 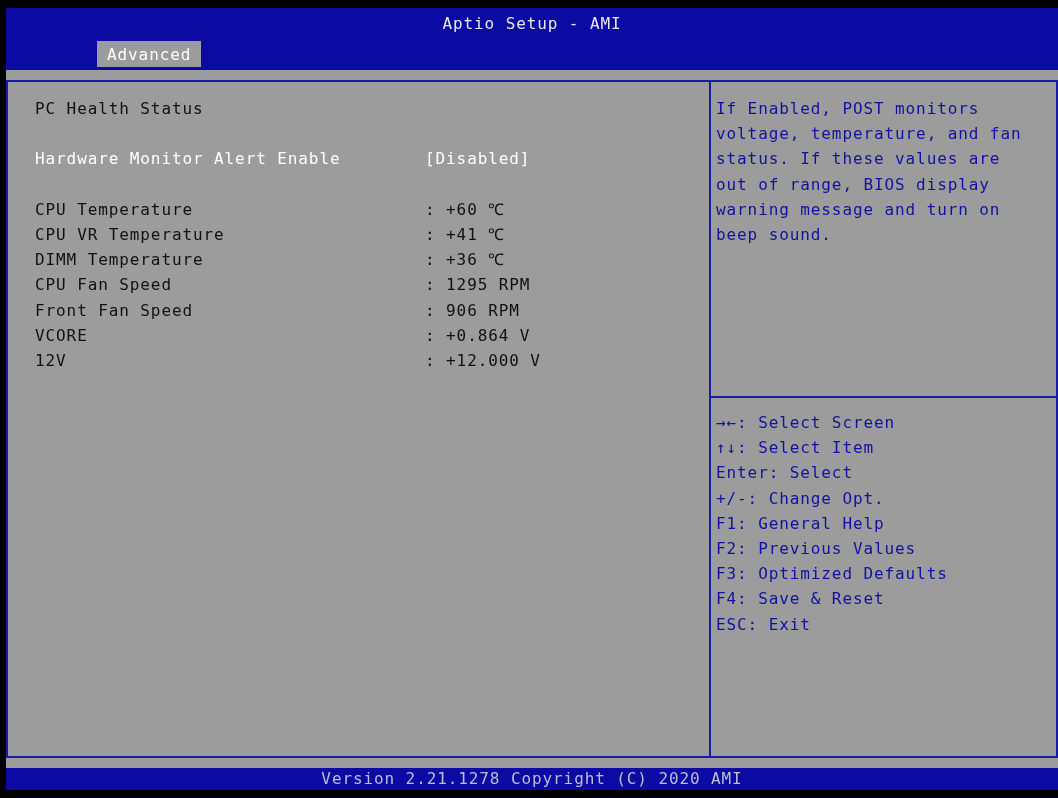 I want to click on version-text: Version 2.21.1278 Copyright (C) 2020 AMI, so click(x=532, y=779).